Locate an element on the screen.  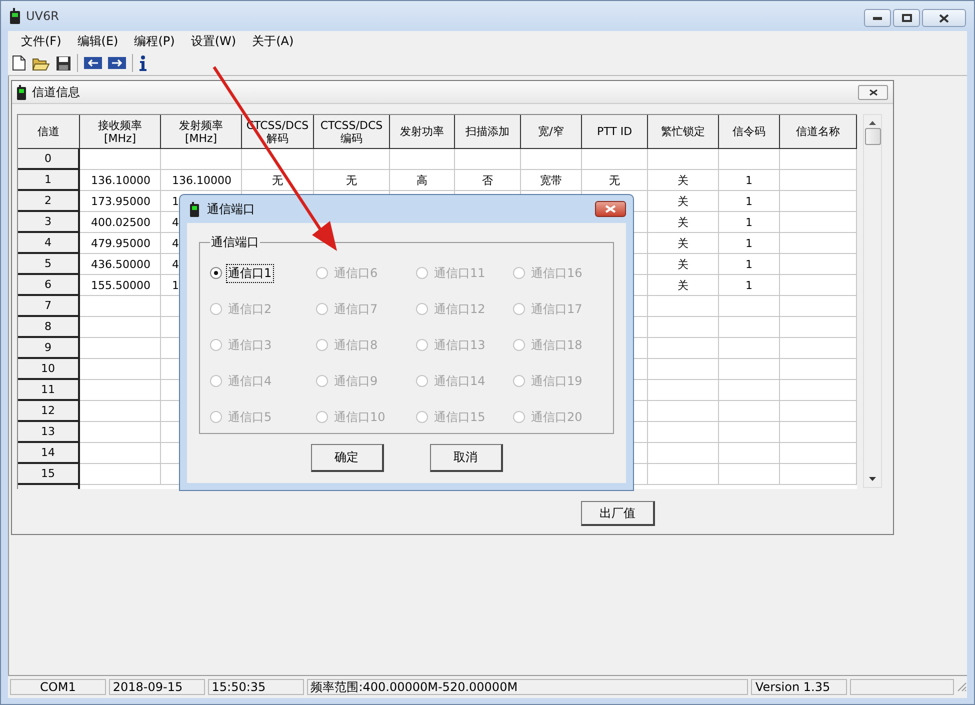
row-header: 8 is located at coordinates (49, 327).